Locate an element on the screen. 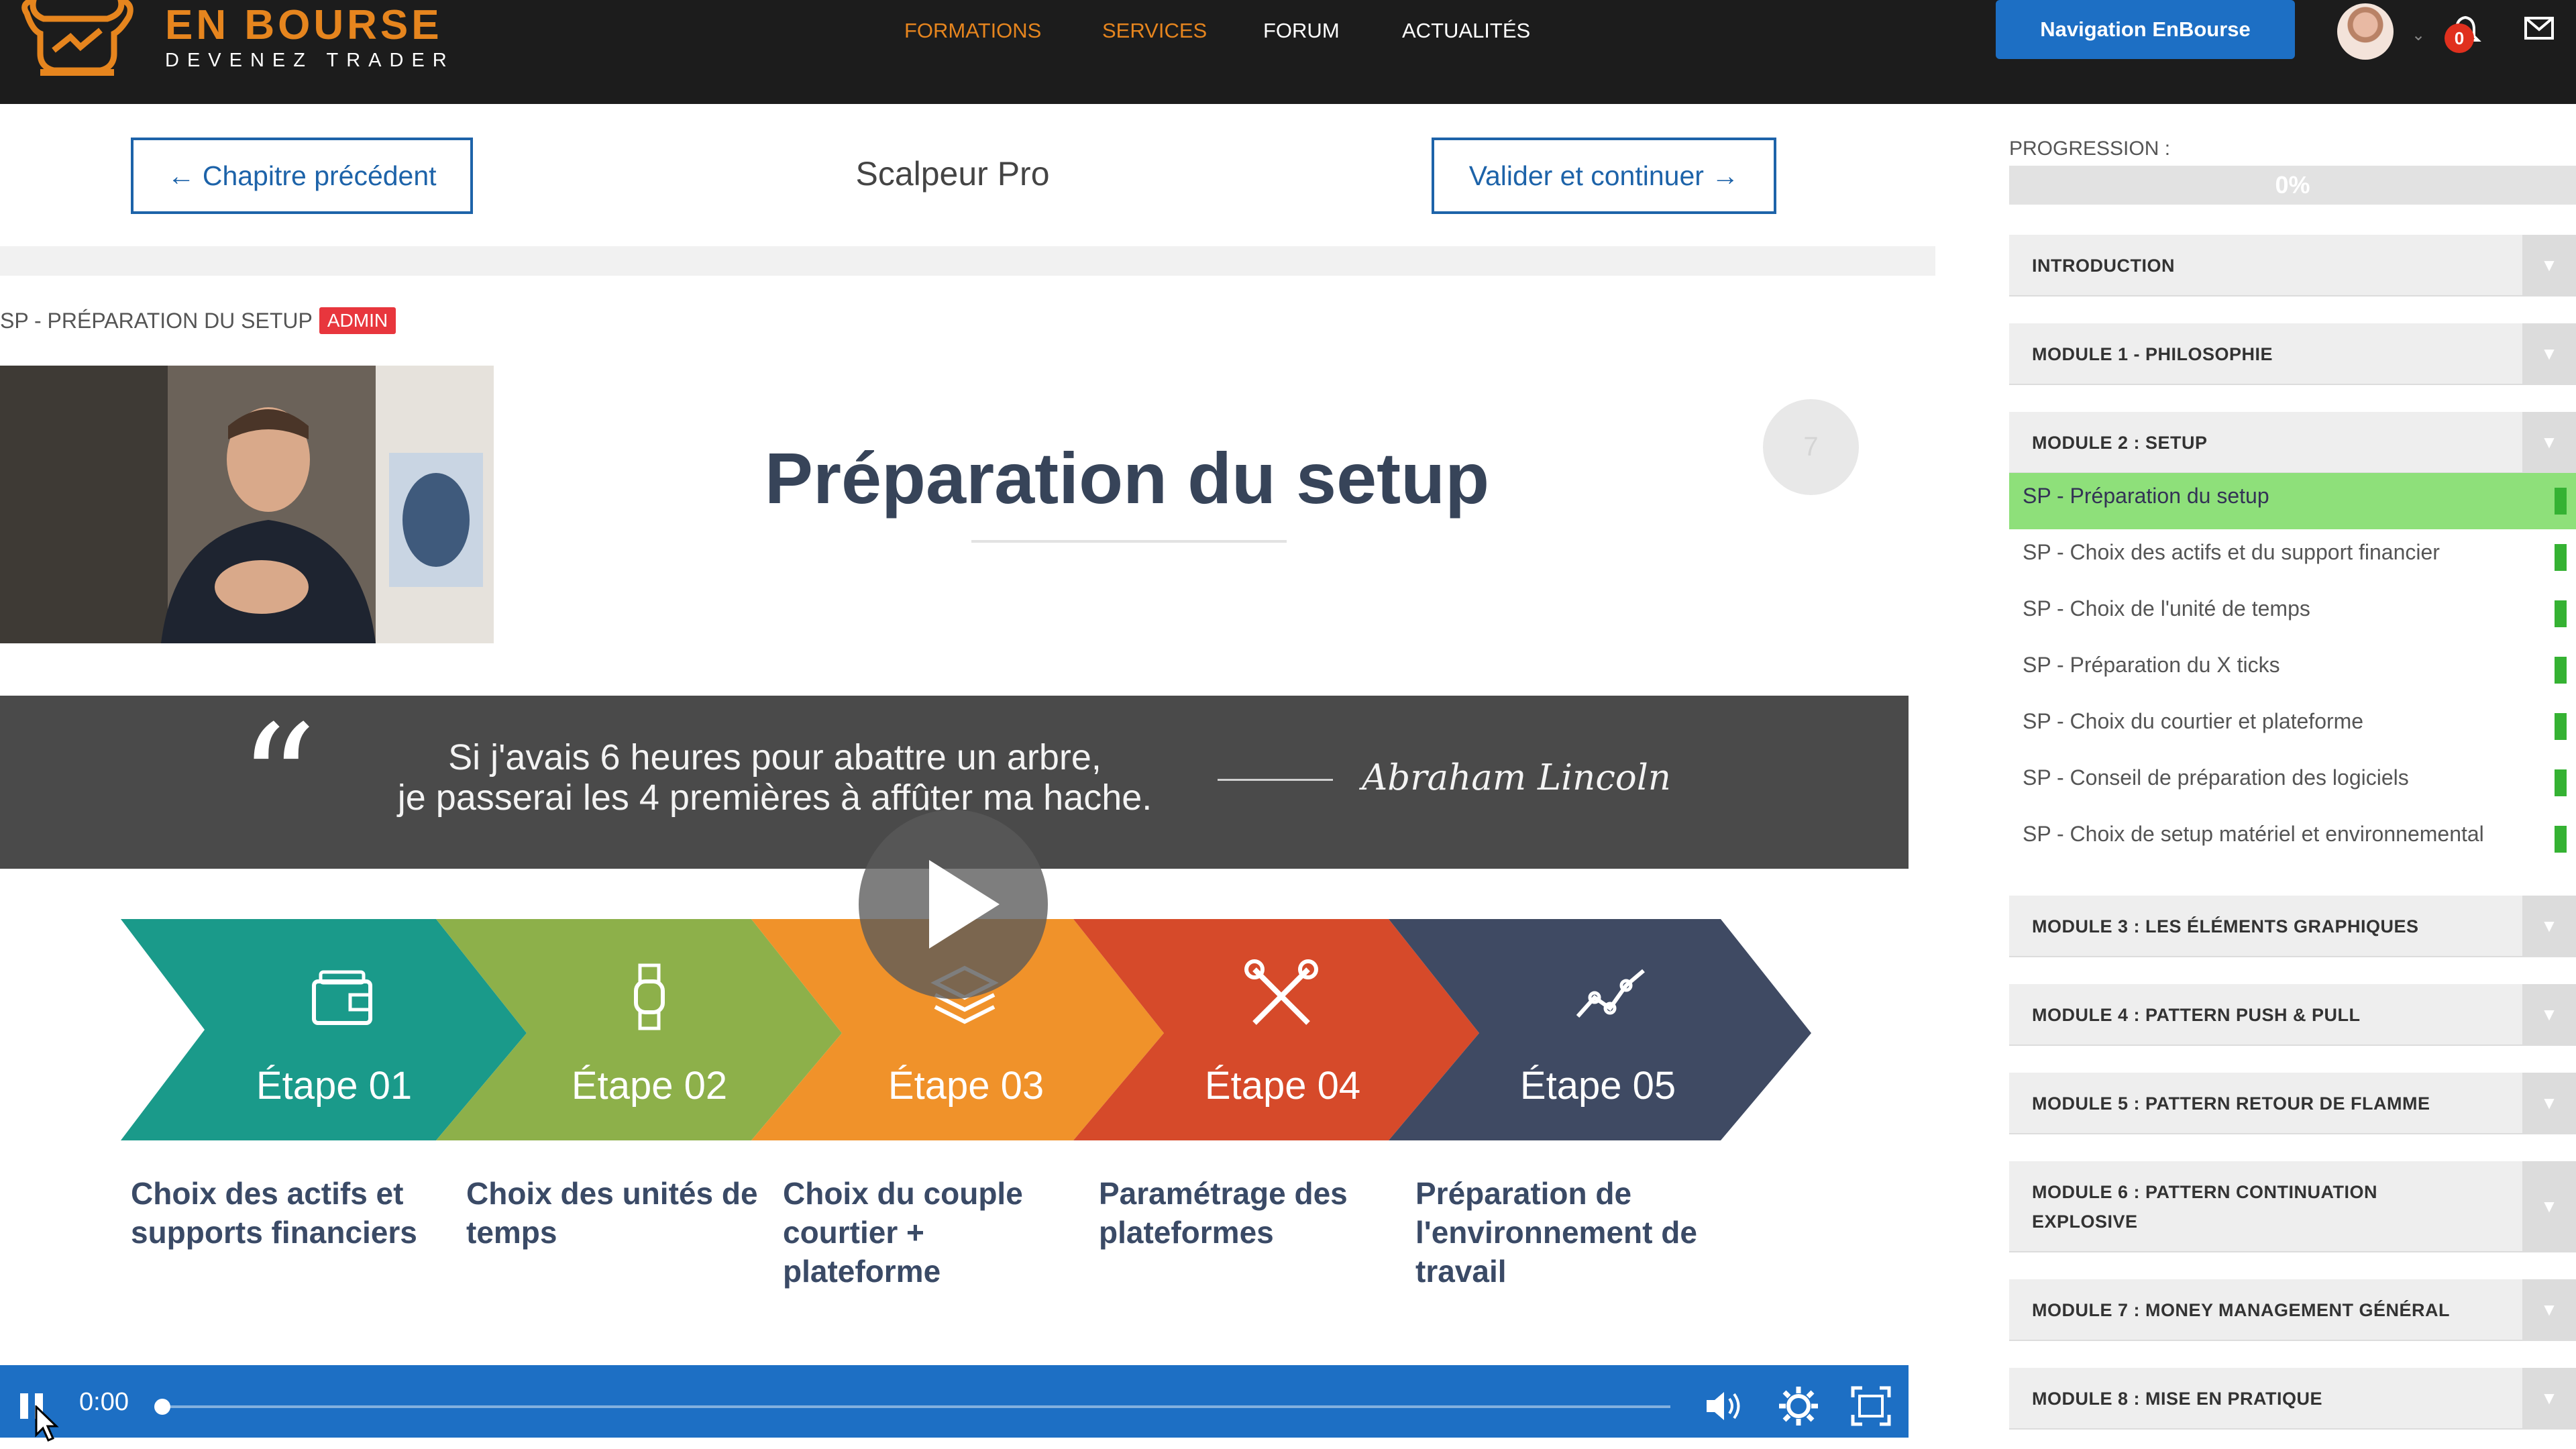 This screenshot has width=2576, height=1449. chevron-down-icon: ⌄ is located at coordinates (2418, 35).